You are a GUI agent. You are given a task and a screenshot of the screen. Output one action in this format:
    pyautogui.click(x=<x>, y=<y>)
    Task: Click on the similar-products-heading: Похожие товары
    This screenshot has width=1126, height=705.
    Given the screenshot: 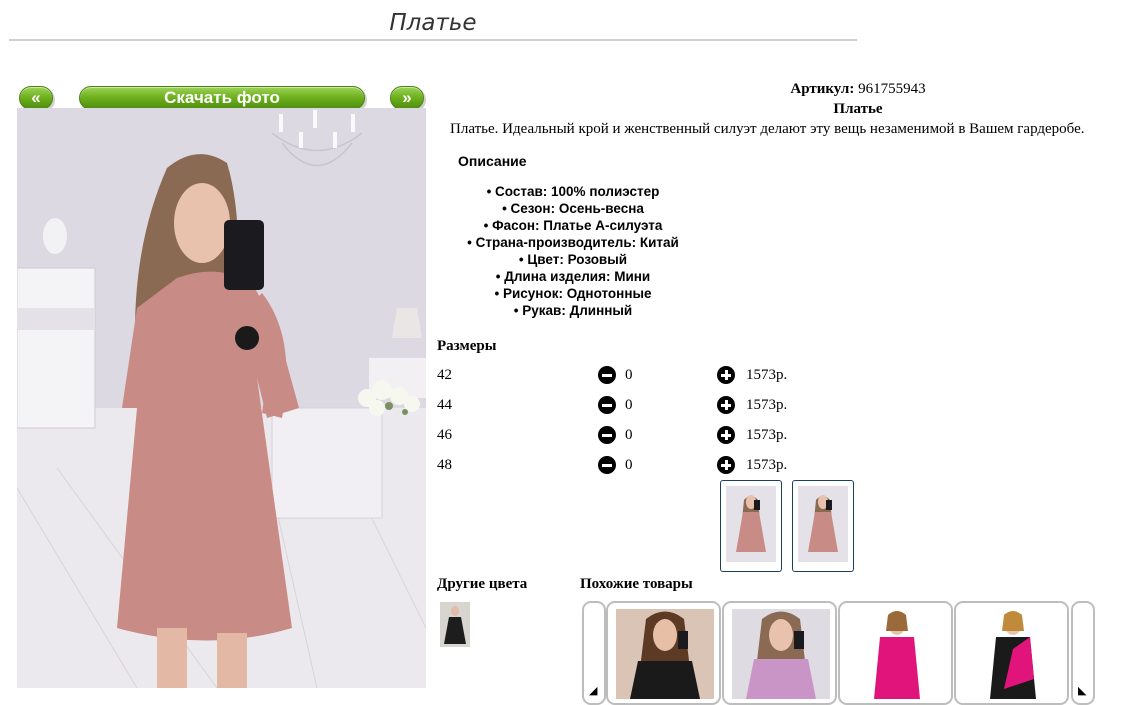 What is the action you would take?
    pyautogui.click(x=636, y=584)
    